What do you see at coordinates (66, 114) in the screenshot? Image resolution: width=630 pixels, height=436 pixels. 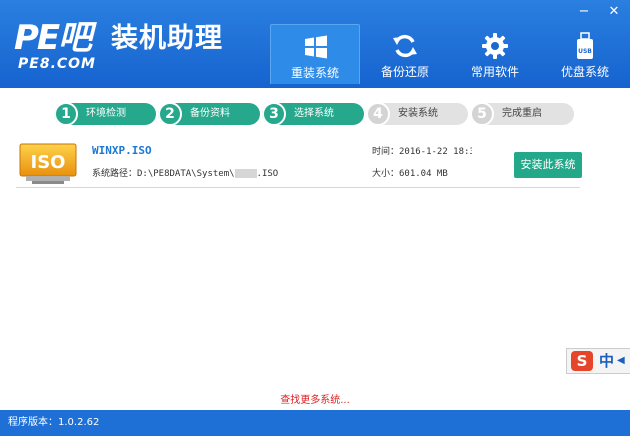 I see `step-number: 1` at bounding box center [66, 114].